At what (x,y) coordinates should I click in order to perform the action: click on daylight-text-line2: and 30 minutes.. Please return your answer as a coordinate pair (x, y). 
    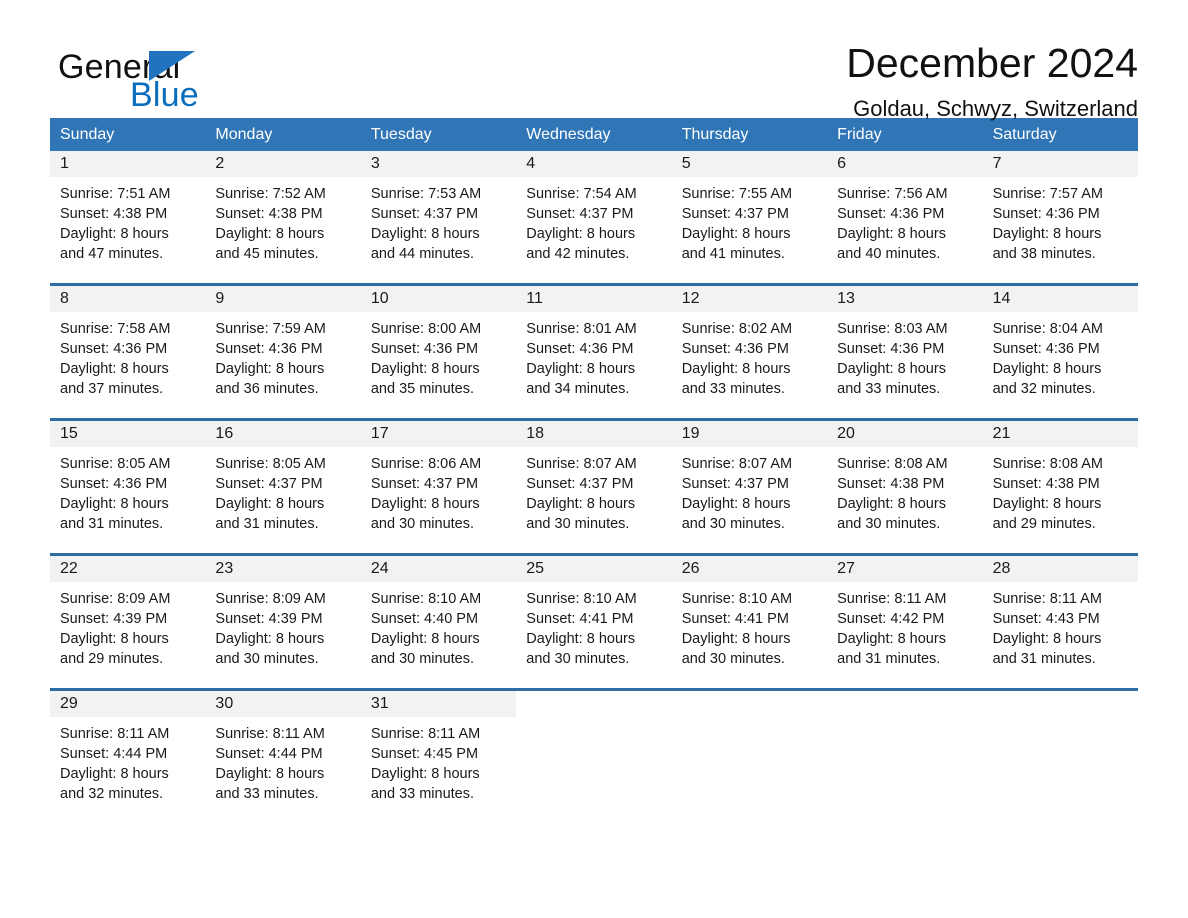
    Looking at the image, I should click on (422, 659).